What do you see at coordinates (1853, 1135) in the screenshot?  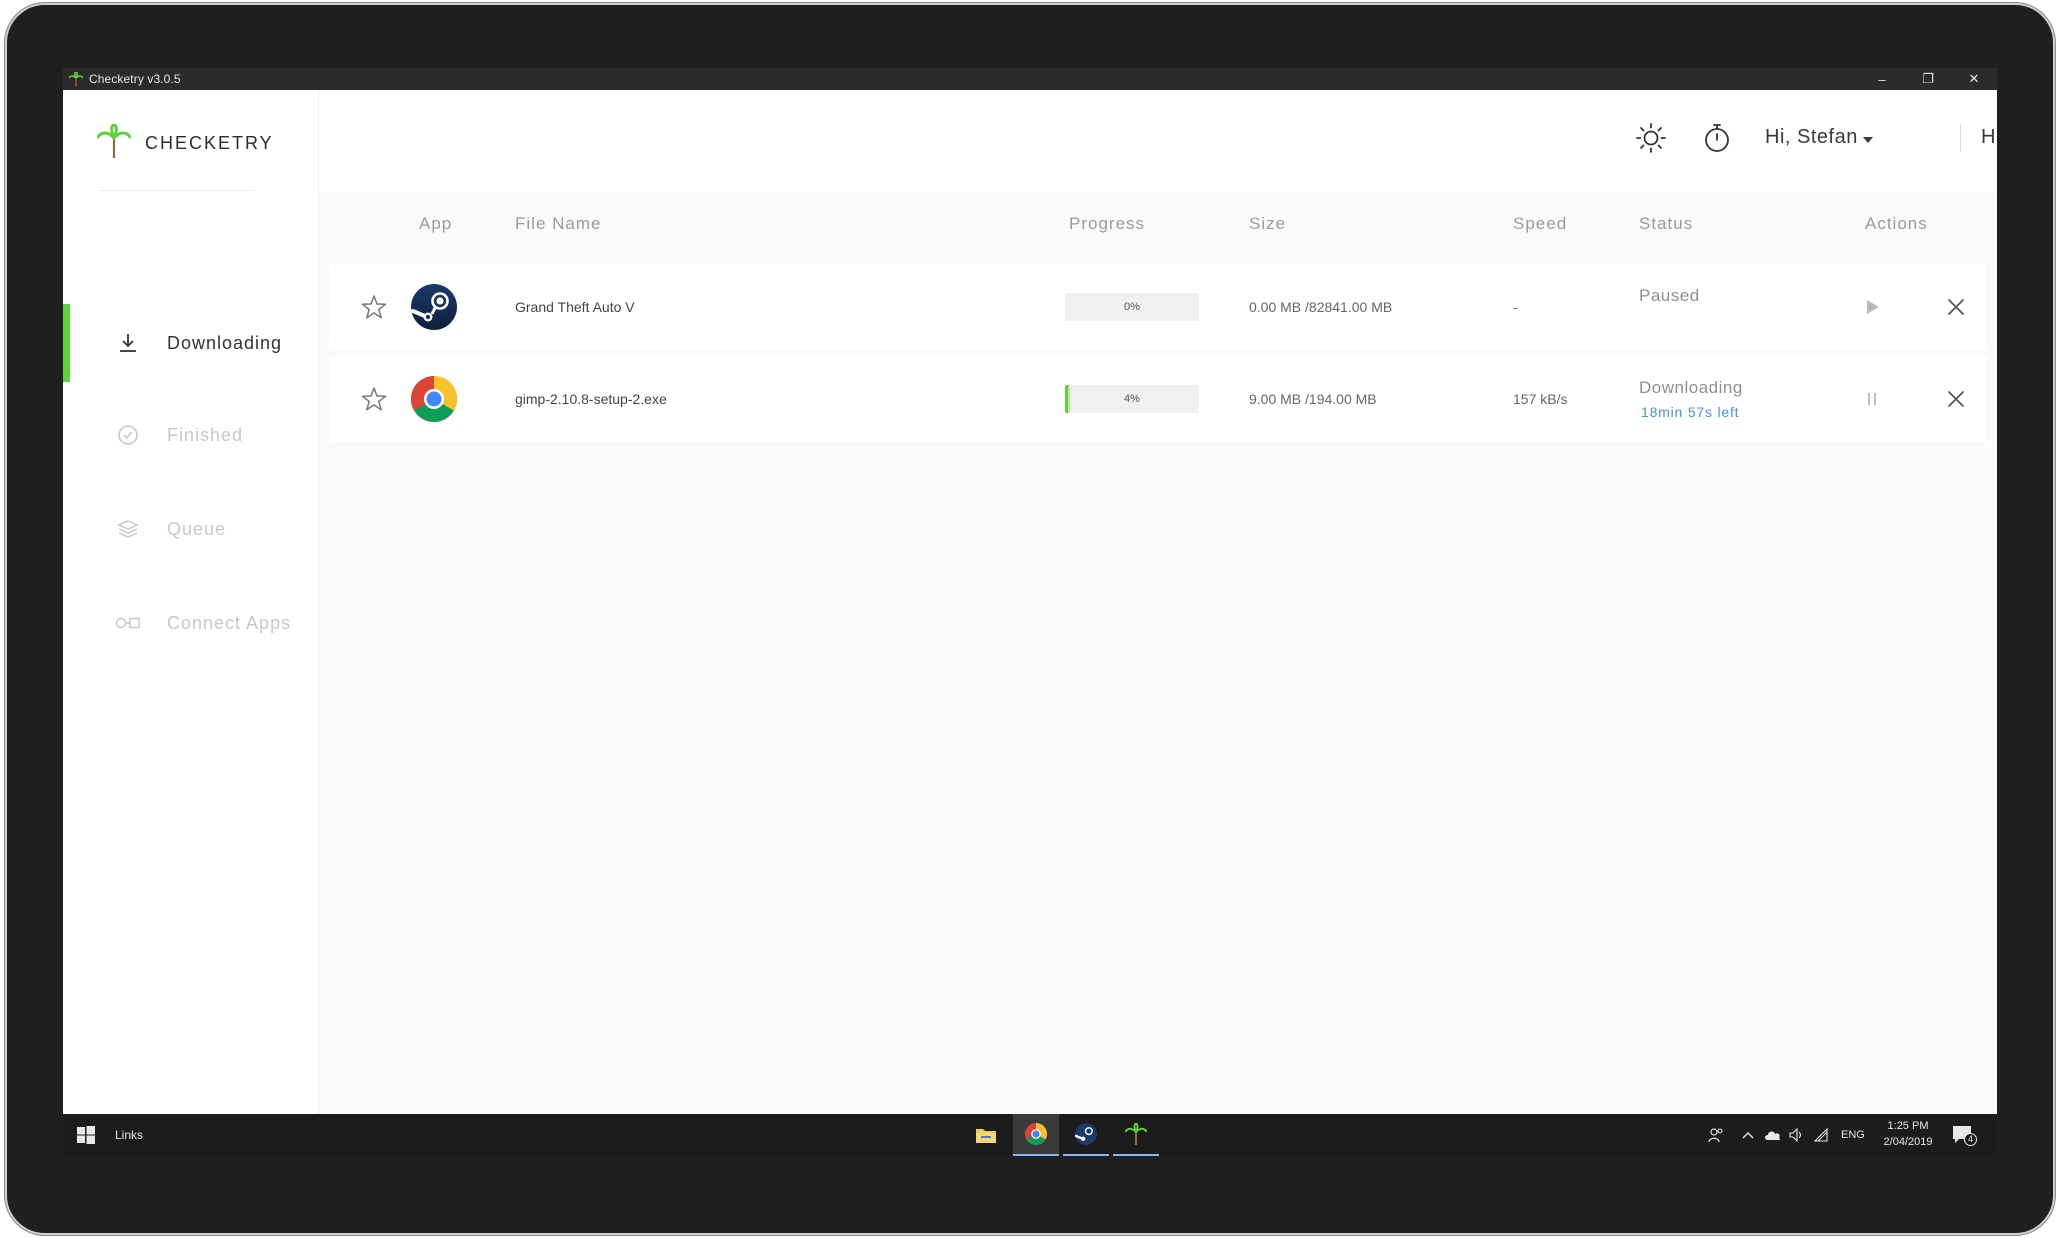 I see `language-indicator: ENG` at bounding box center [1853, 1135].